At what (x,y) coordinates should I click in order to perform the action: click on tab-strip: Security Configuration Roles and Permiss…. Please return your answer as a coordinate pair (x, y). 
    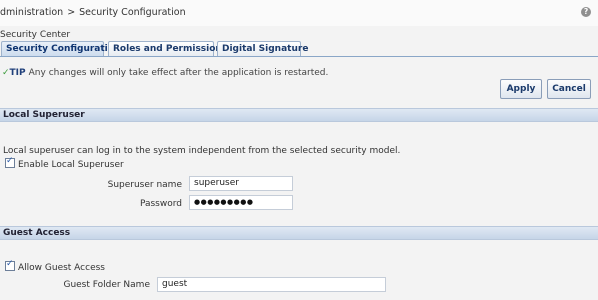
    Looking at the image, I should click on (299, 49).